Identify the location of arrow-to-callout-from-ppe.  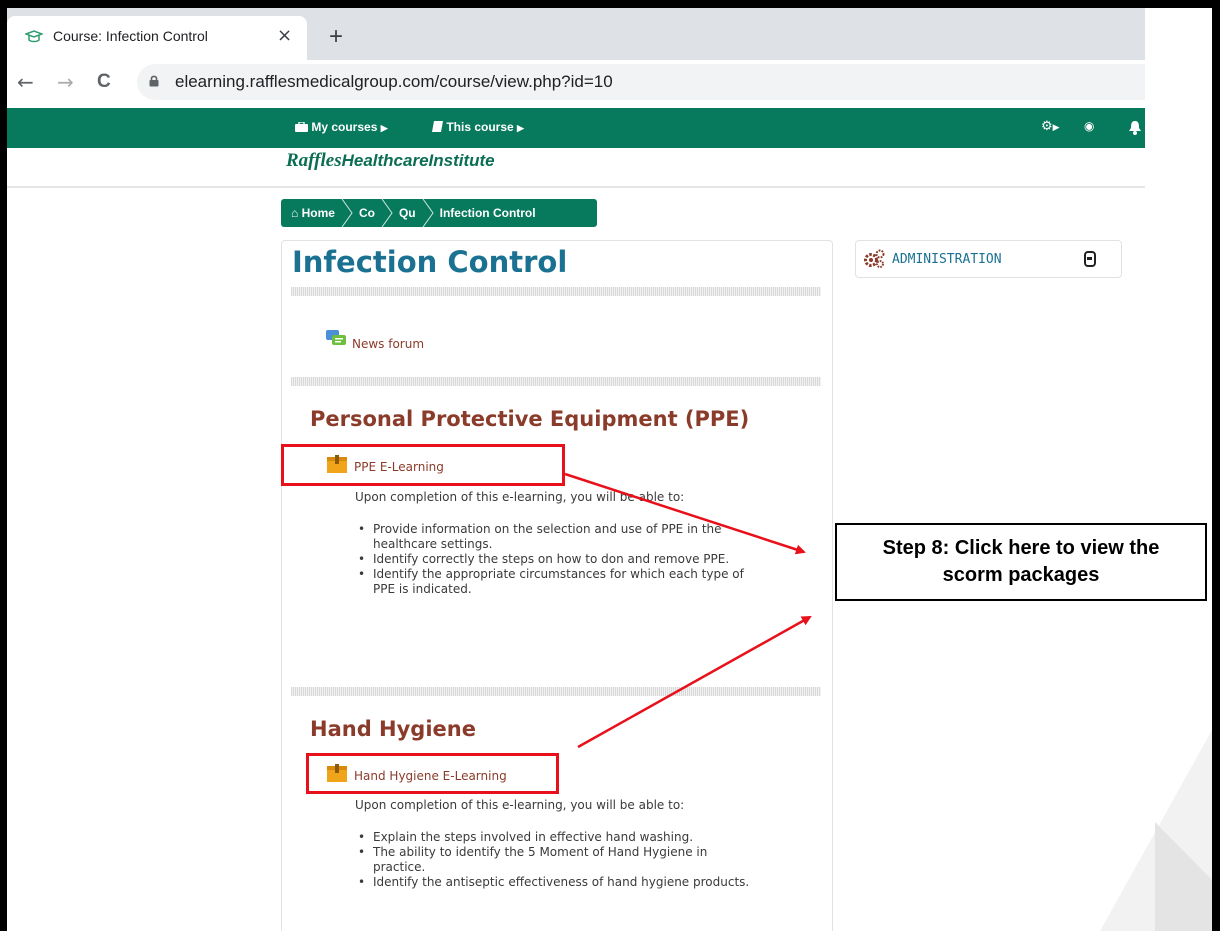
(685, 513).